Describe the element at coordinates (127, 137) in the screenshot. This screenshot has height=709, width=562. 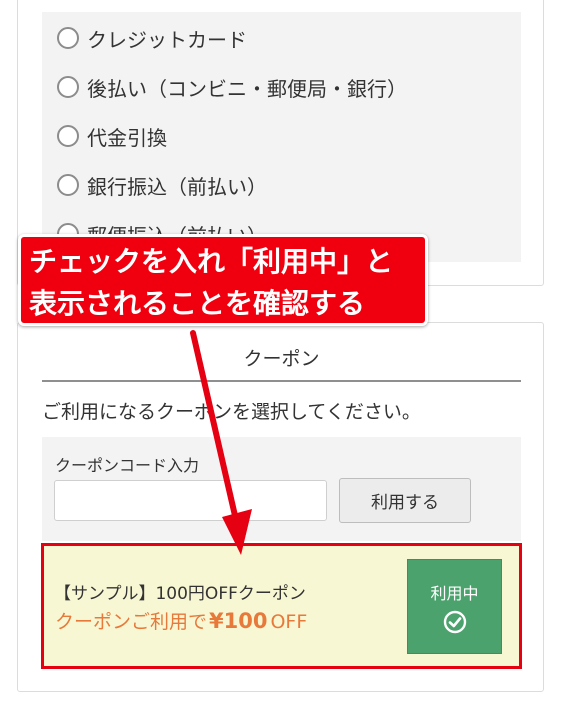
I see `payment-option-label: 代金引換` at that location.